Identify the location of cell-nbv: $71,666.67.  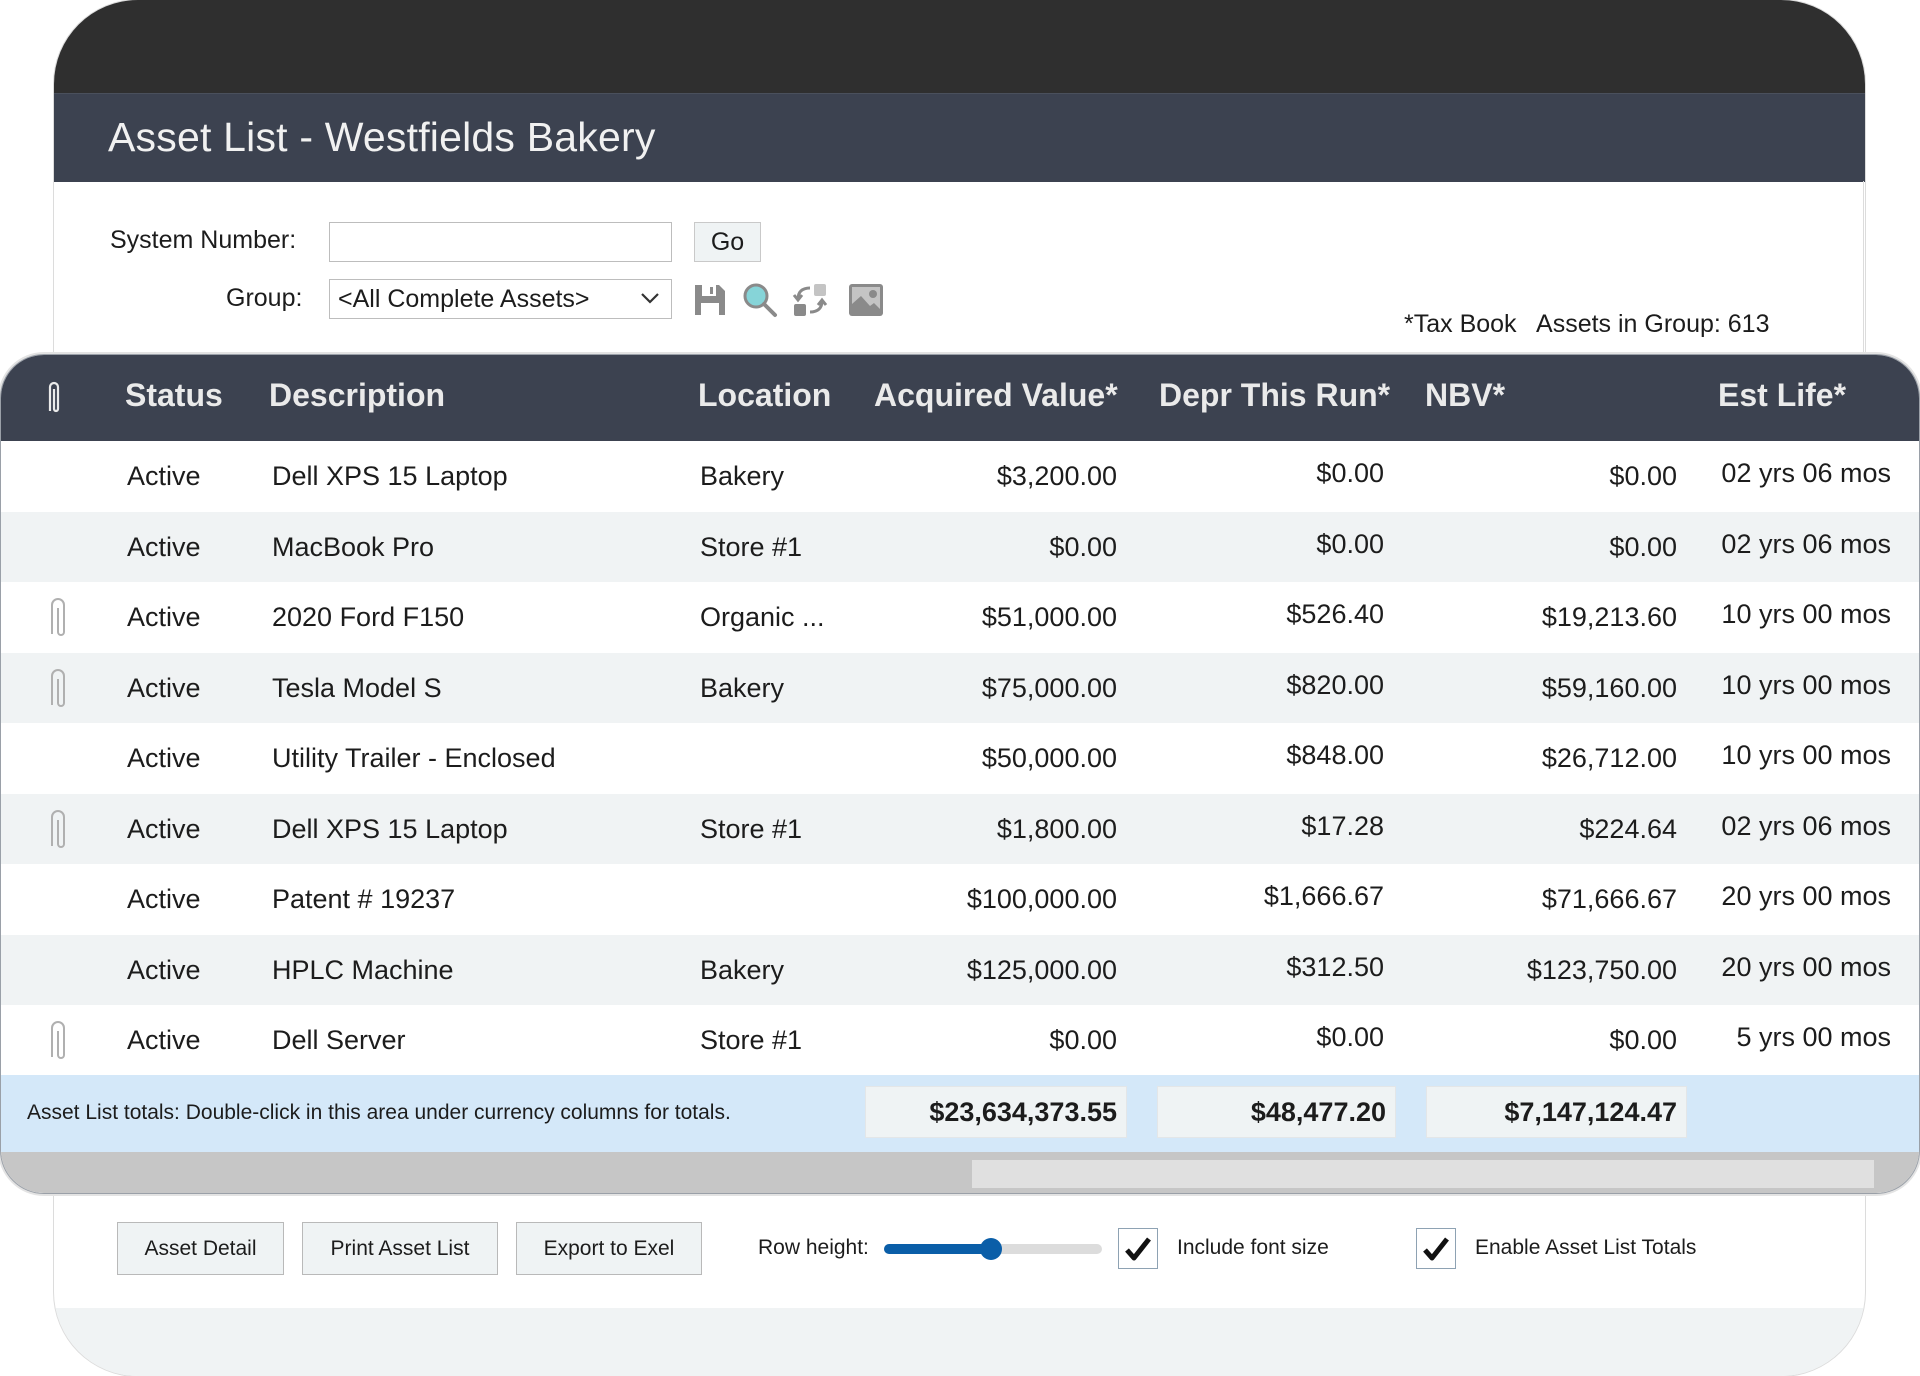
(1609, 899).